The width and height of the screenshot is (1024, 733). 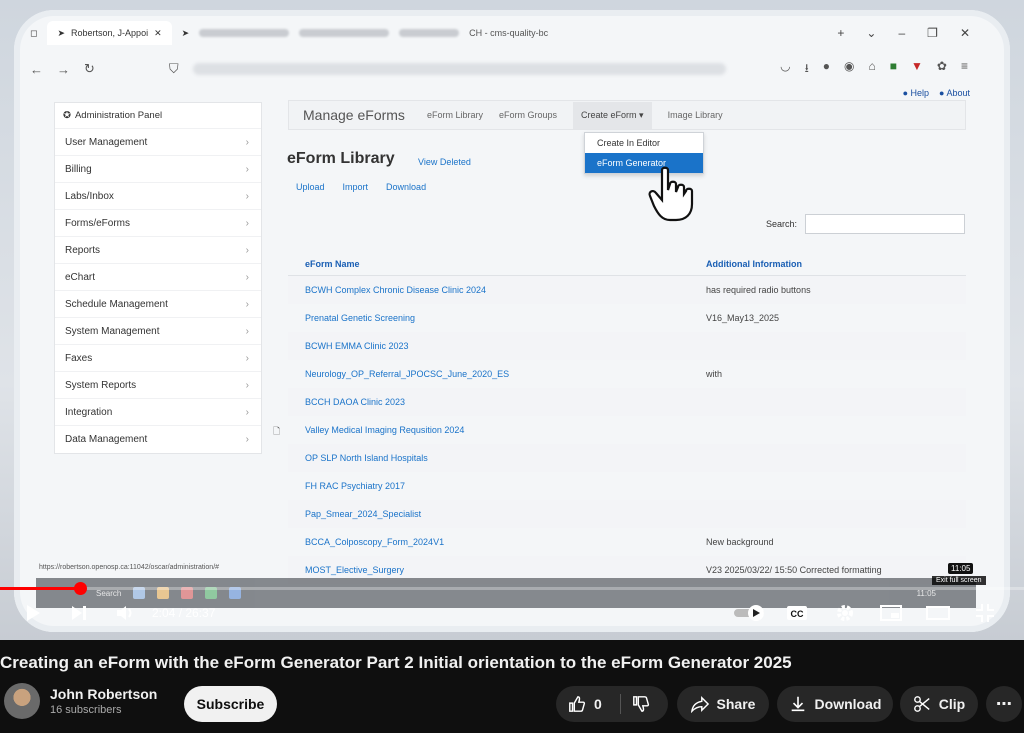 What do you see at coordinates (356, 187) in the screenshot?
I see `import-link: Import` at bounding box center [356, 187].